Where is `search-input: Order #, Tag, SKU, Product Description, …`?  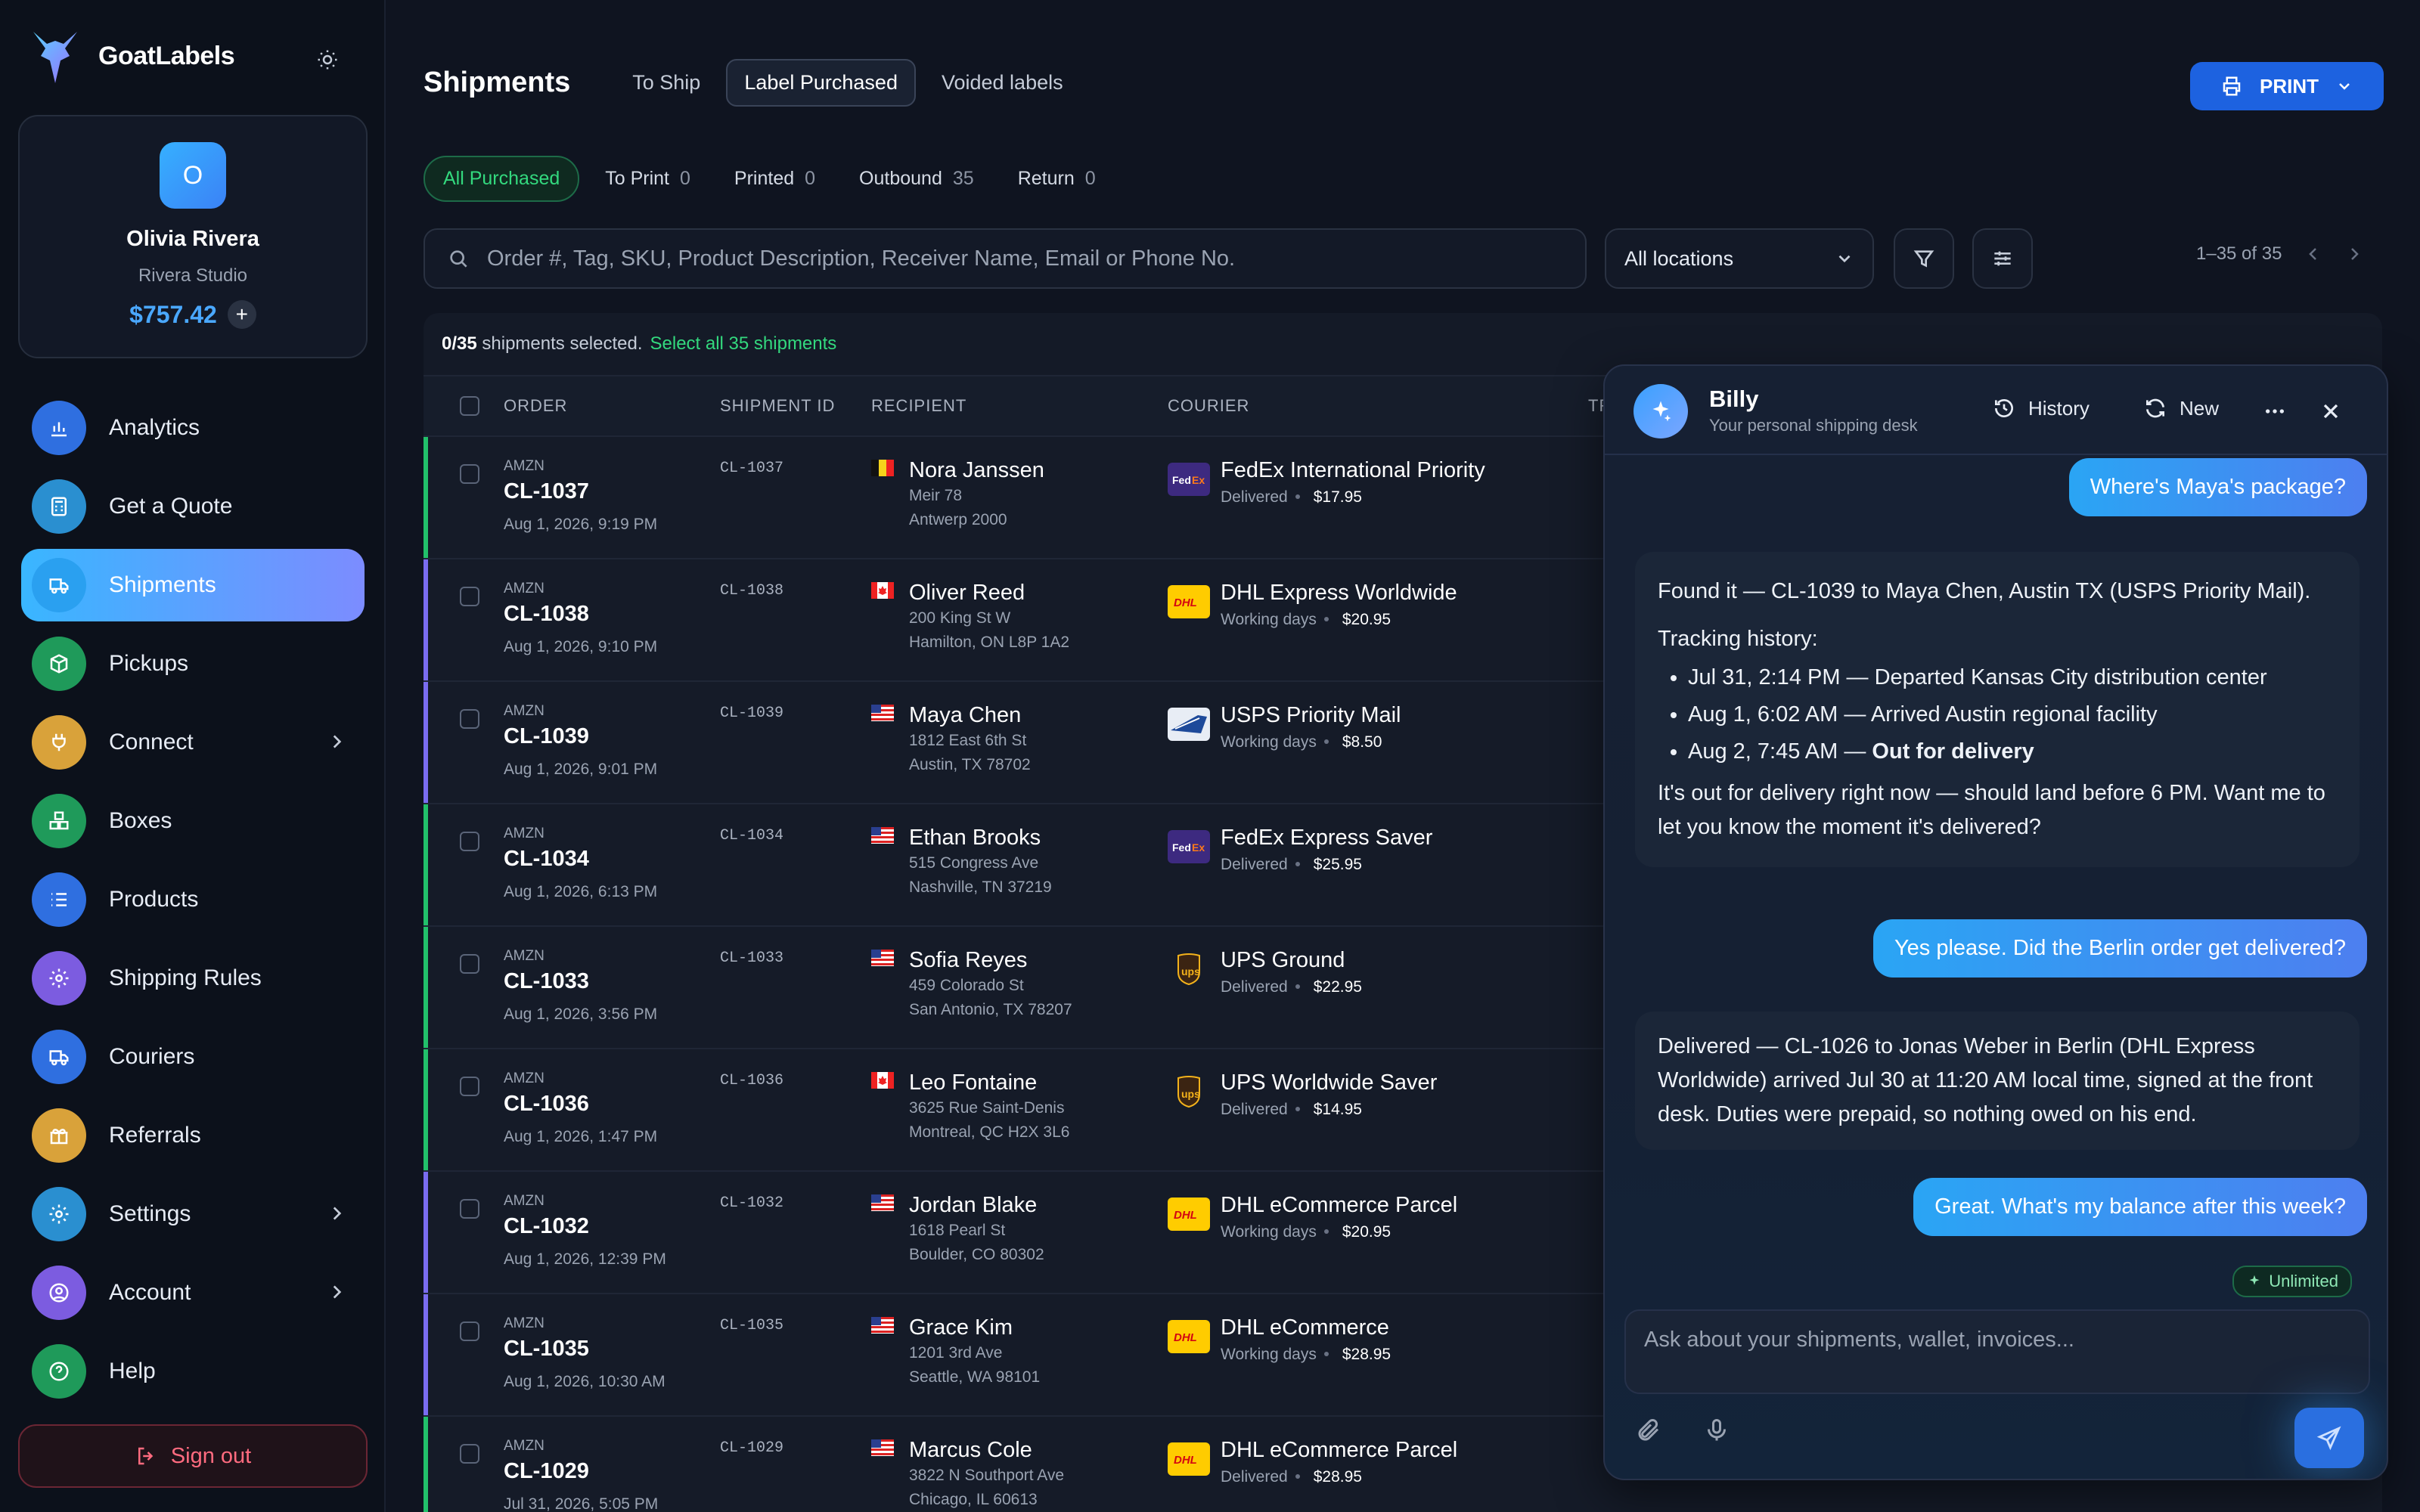
search-input: Order #, Tag, SKU, Product Description, … is located at coordinates (1005, 258).